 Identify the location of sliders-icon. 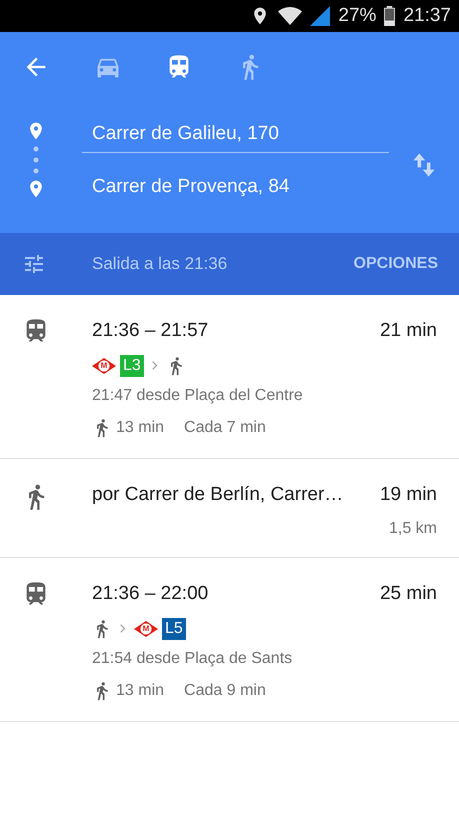
(34, 264).